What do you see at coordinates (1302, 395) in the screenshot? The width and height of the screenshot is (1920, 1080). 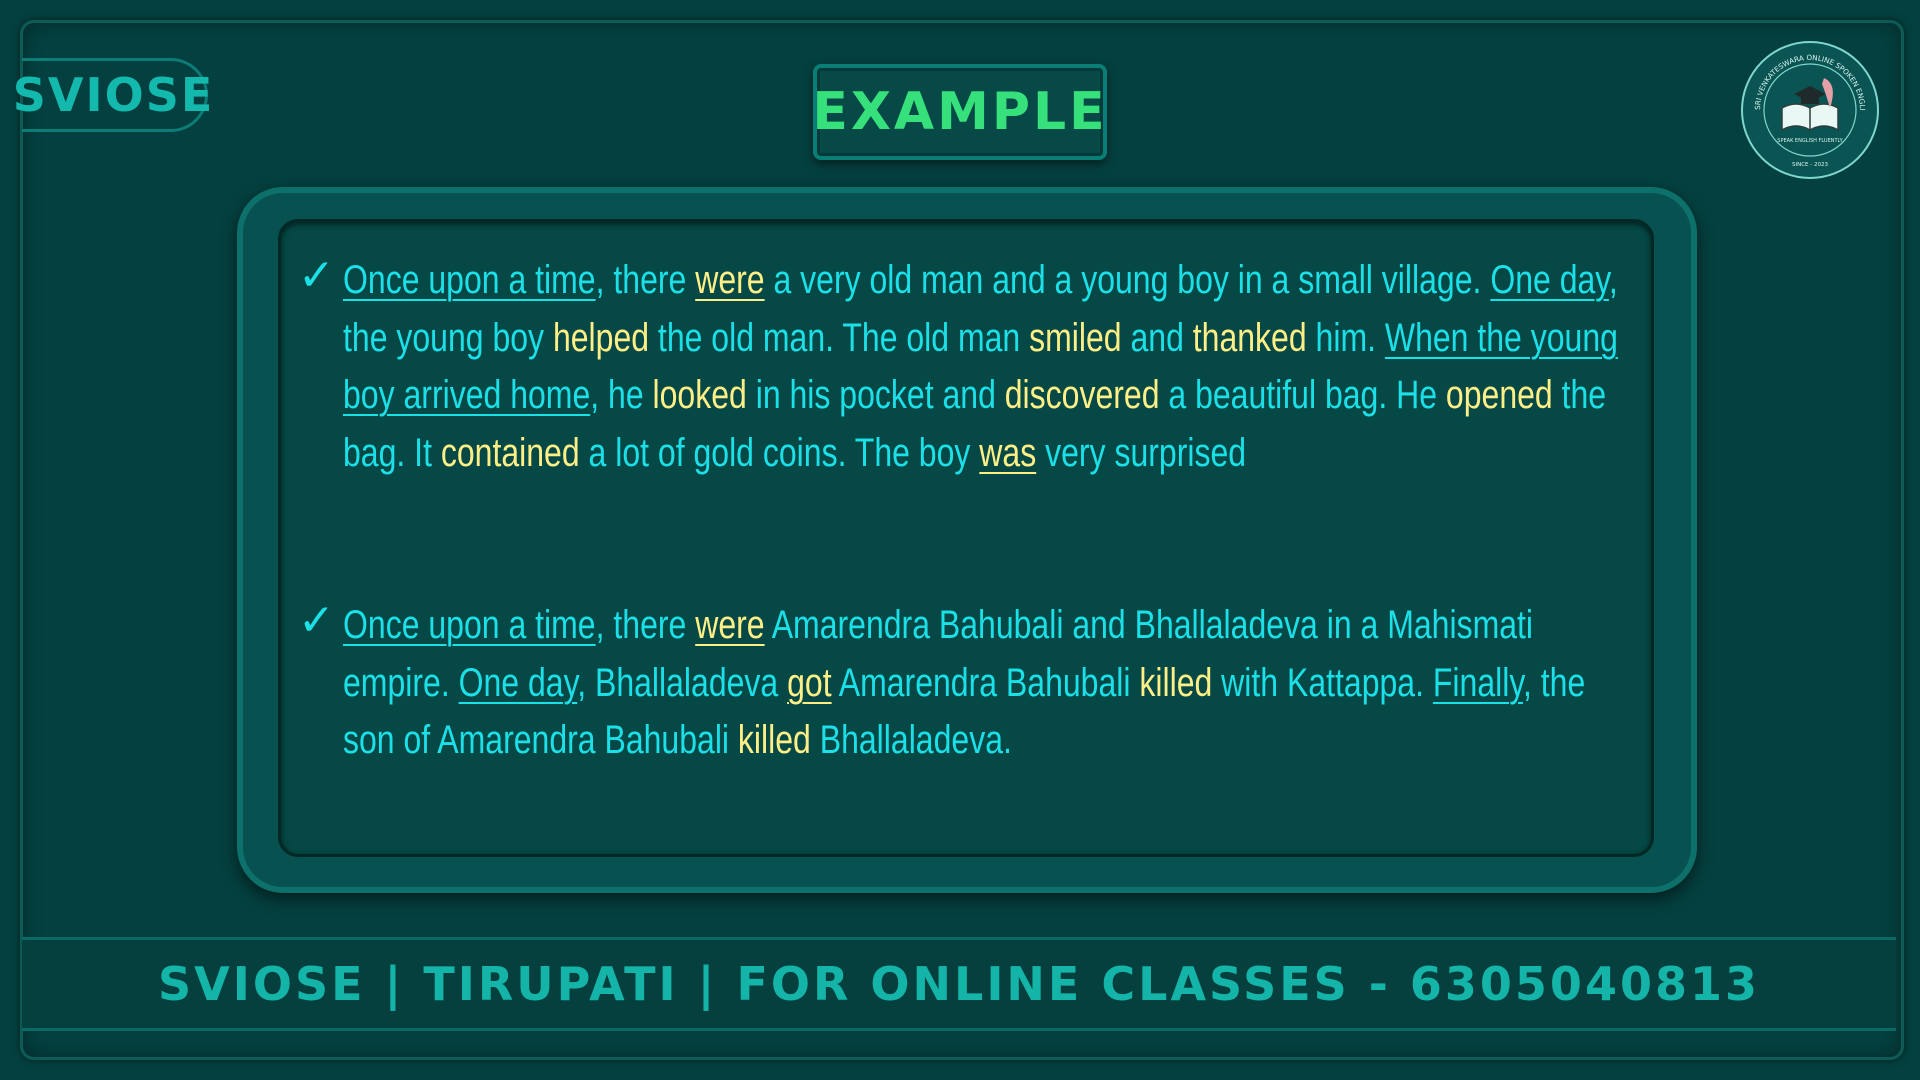 I see `paragraph-text: a beautiful bag. He` at bounding box center [1302, 395].